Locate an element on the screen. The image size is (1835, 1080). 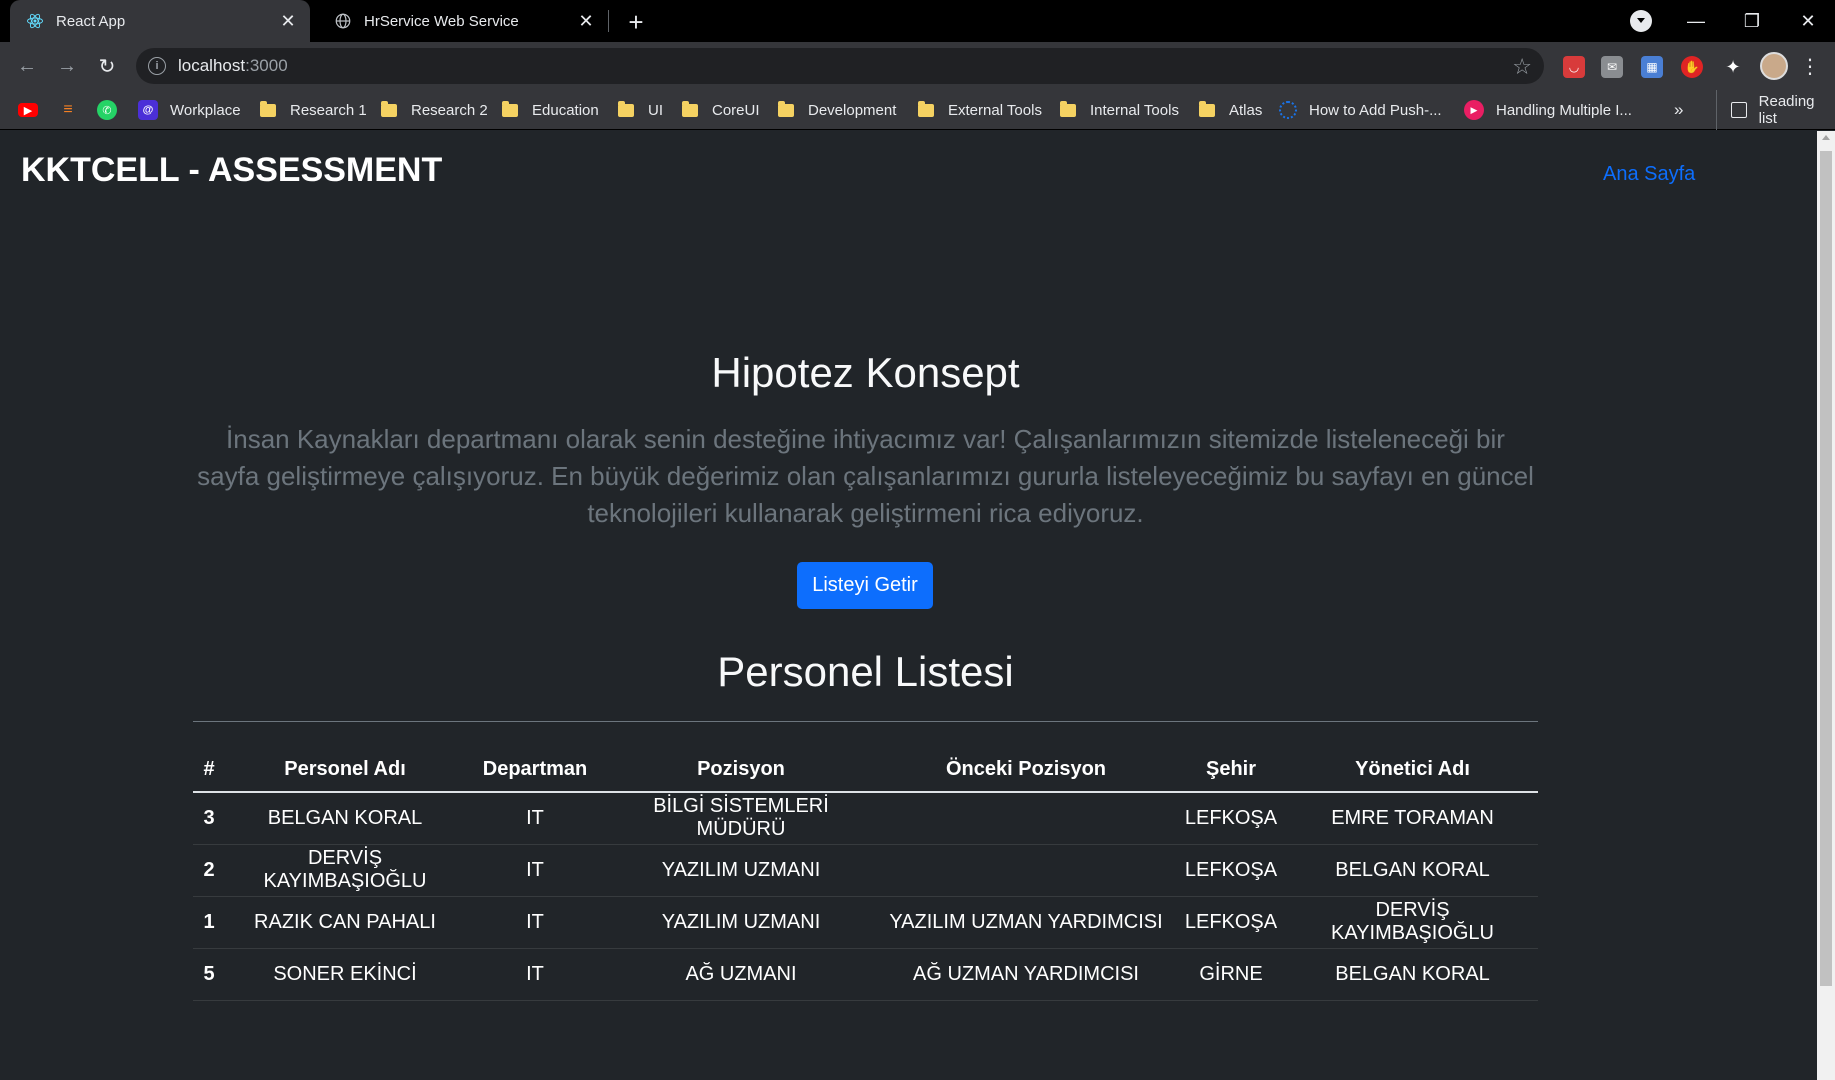
adblock-extension-icon: ✋ is located at coordinates (1692, 67).